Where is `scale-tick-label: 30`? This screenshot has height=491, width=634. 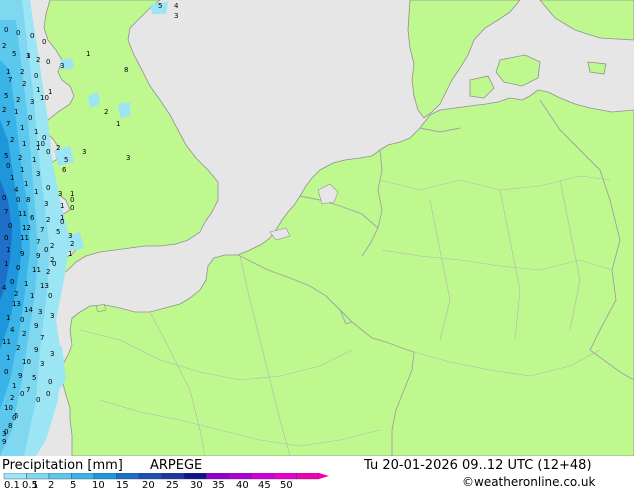
scale-tick-label: 30 is located at coordinates (196, 485).